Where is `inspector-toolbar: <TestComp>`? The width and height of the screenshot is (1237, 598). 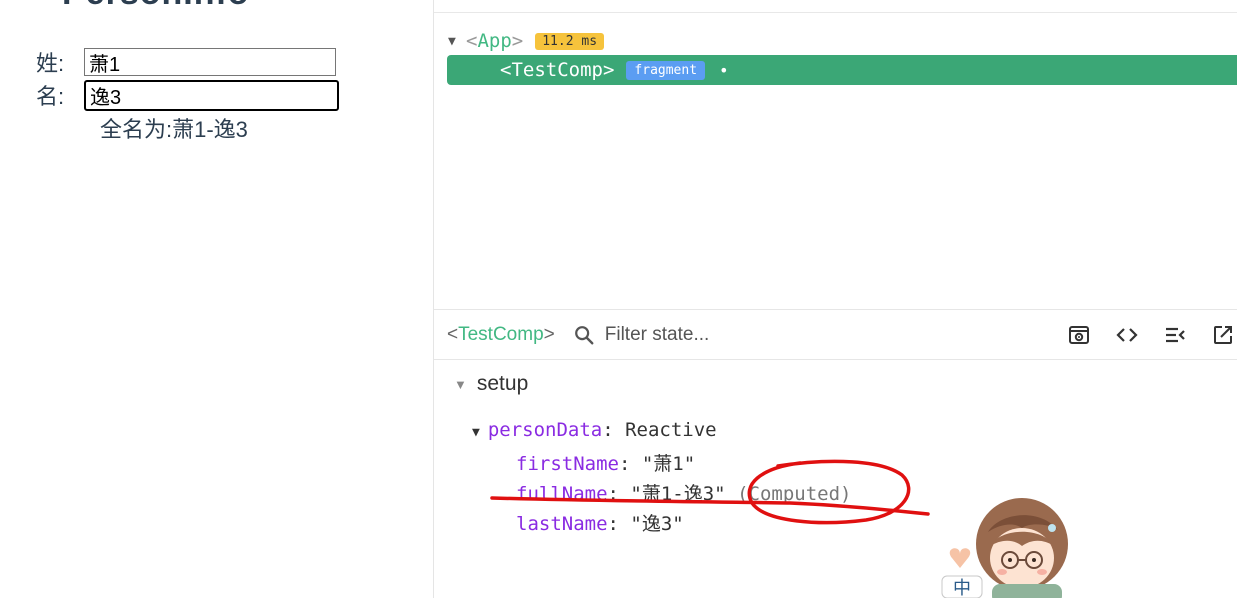 inspector-toolbar: <TestComp> is located at coordinates (835, 334).